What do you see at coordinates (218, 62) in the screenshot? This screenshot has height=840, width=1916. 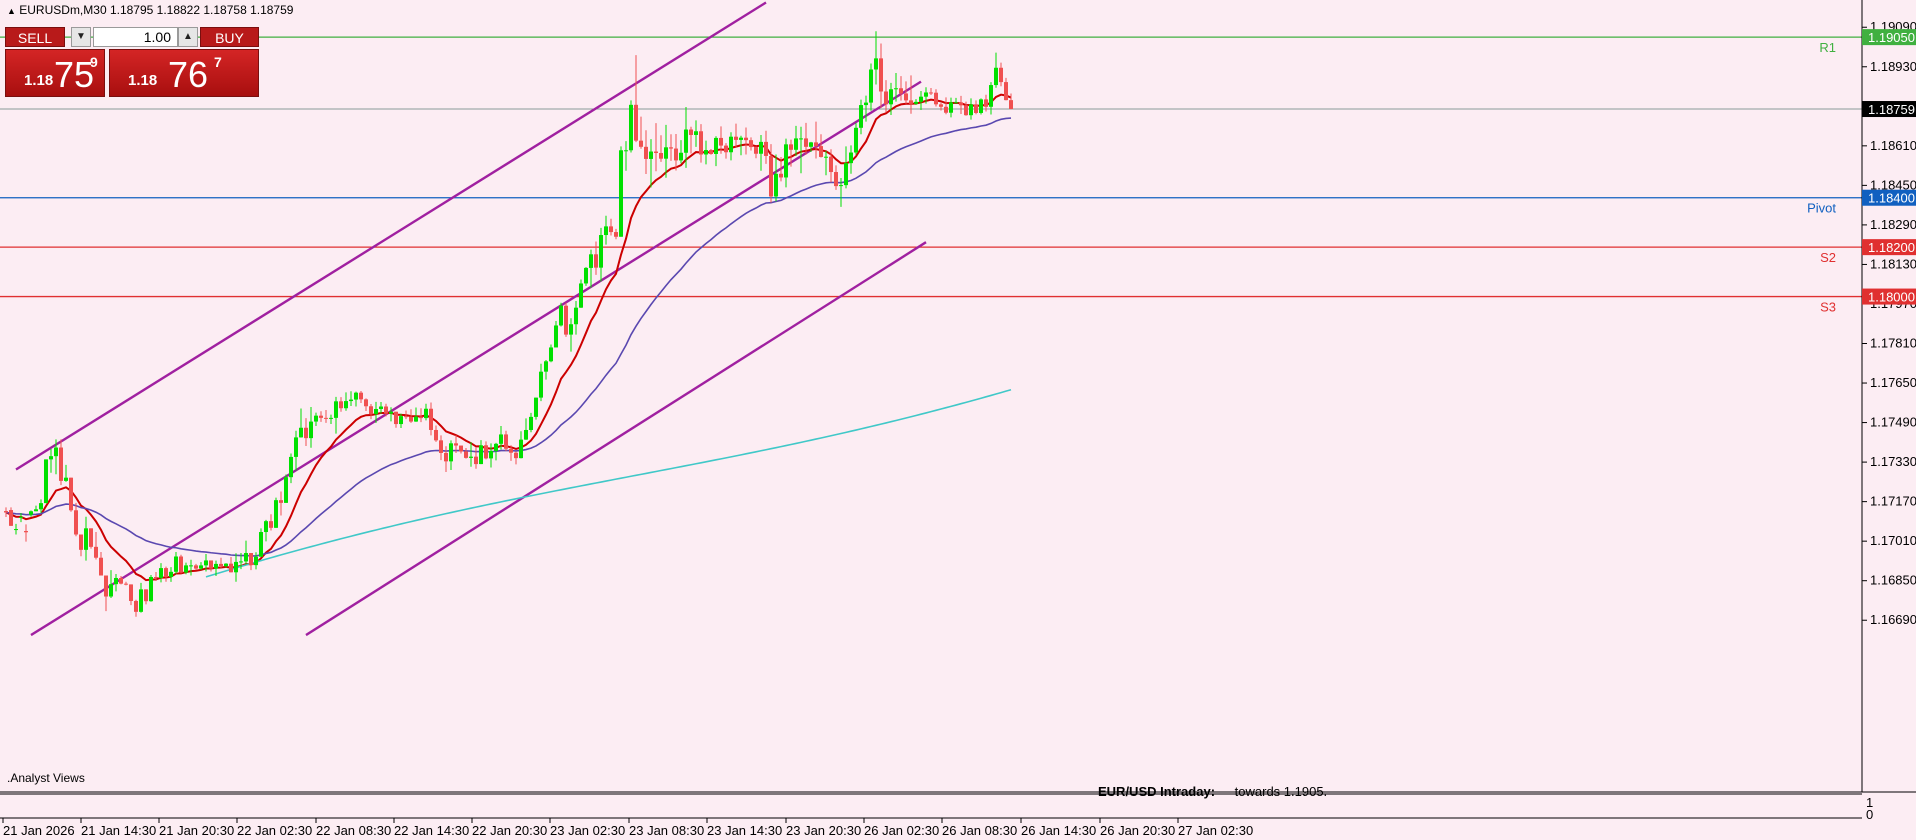 I see `buy-price-sup: 7` at bounding box center [218, 62].